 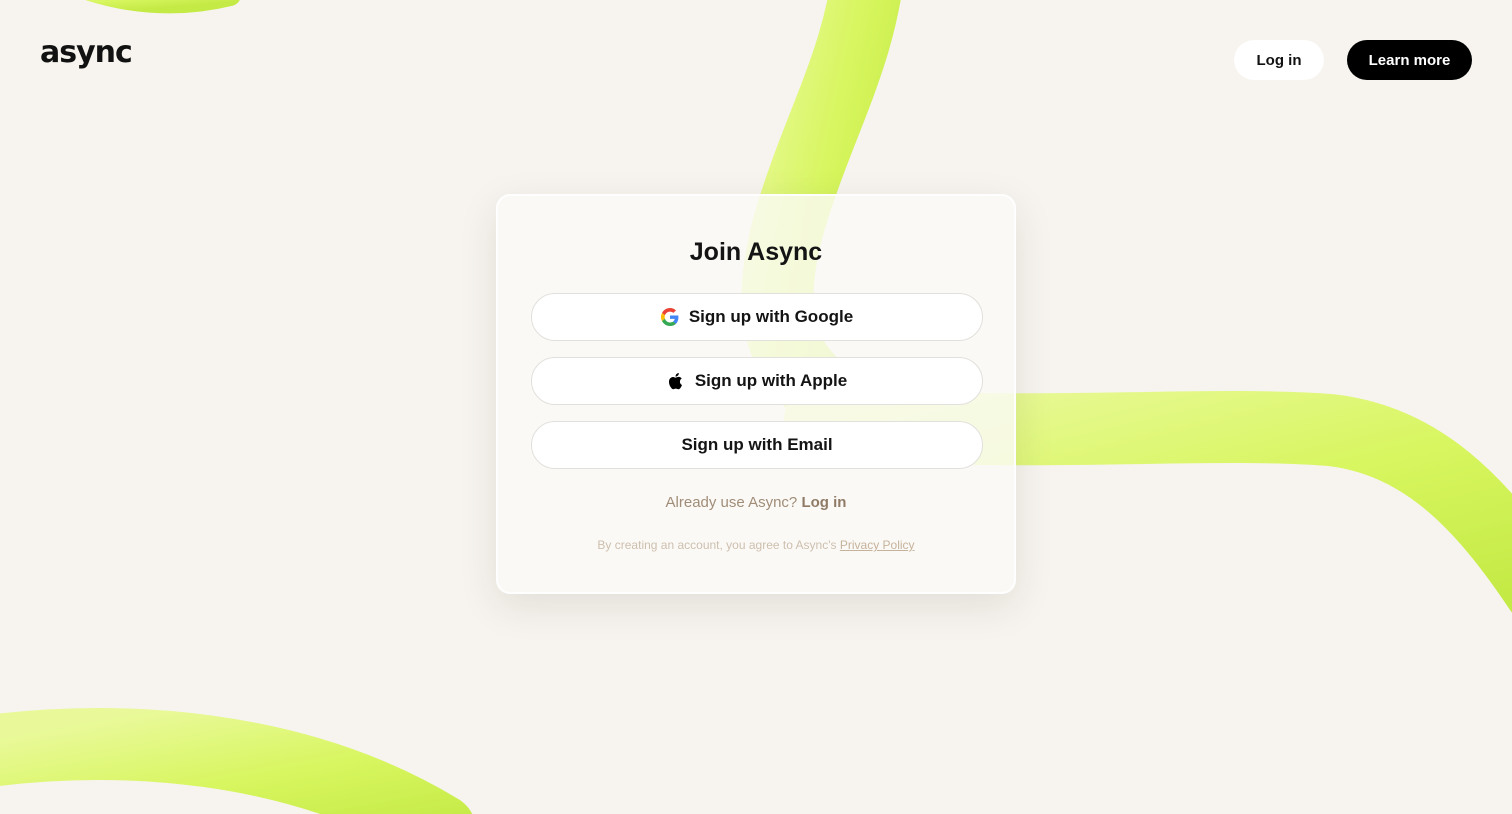 What do you see at coordinates (236, 761) in the screenshot?
I see `ribbon-bottom-left` at bounding box center [236, 761].